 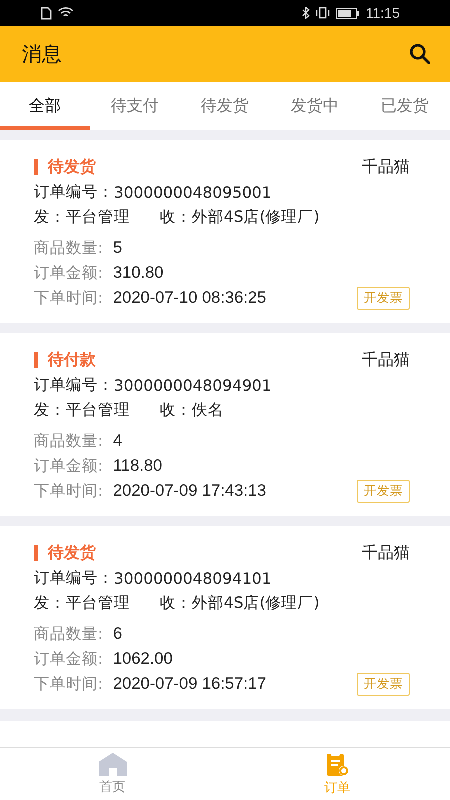 I want to click on filter-tab: 全部, so click(x=45, y=106).